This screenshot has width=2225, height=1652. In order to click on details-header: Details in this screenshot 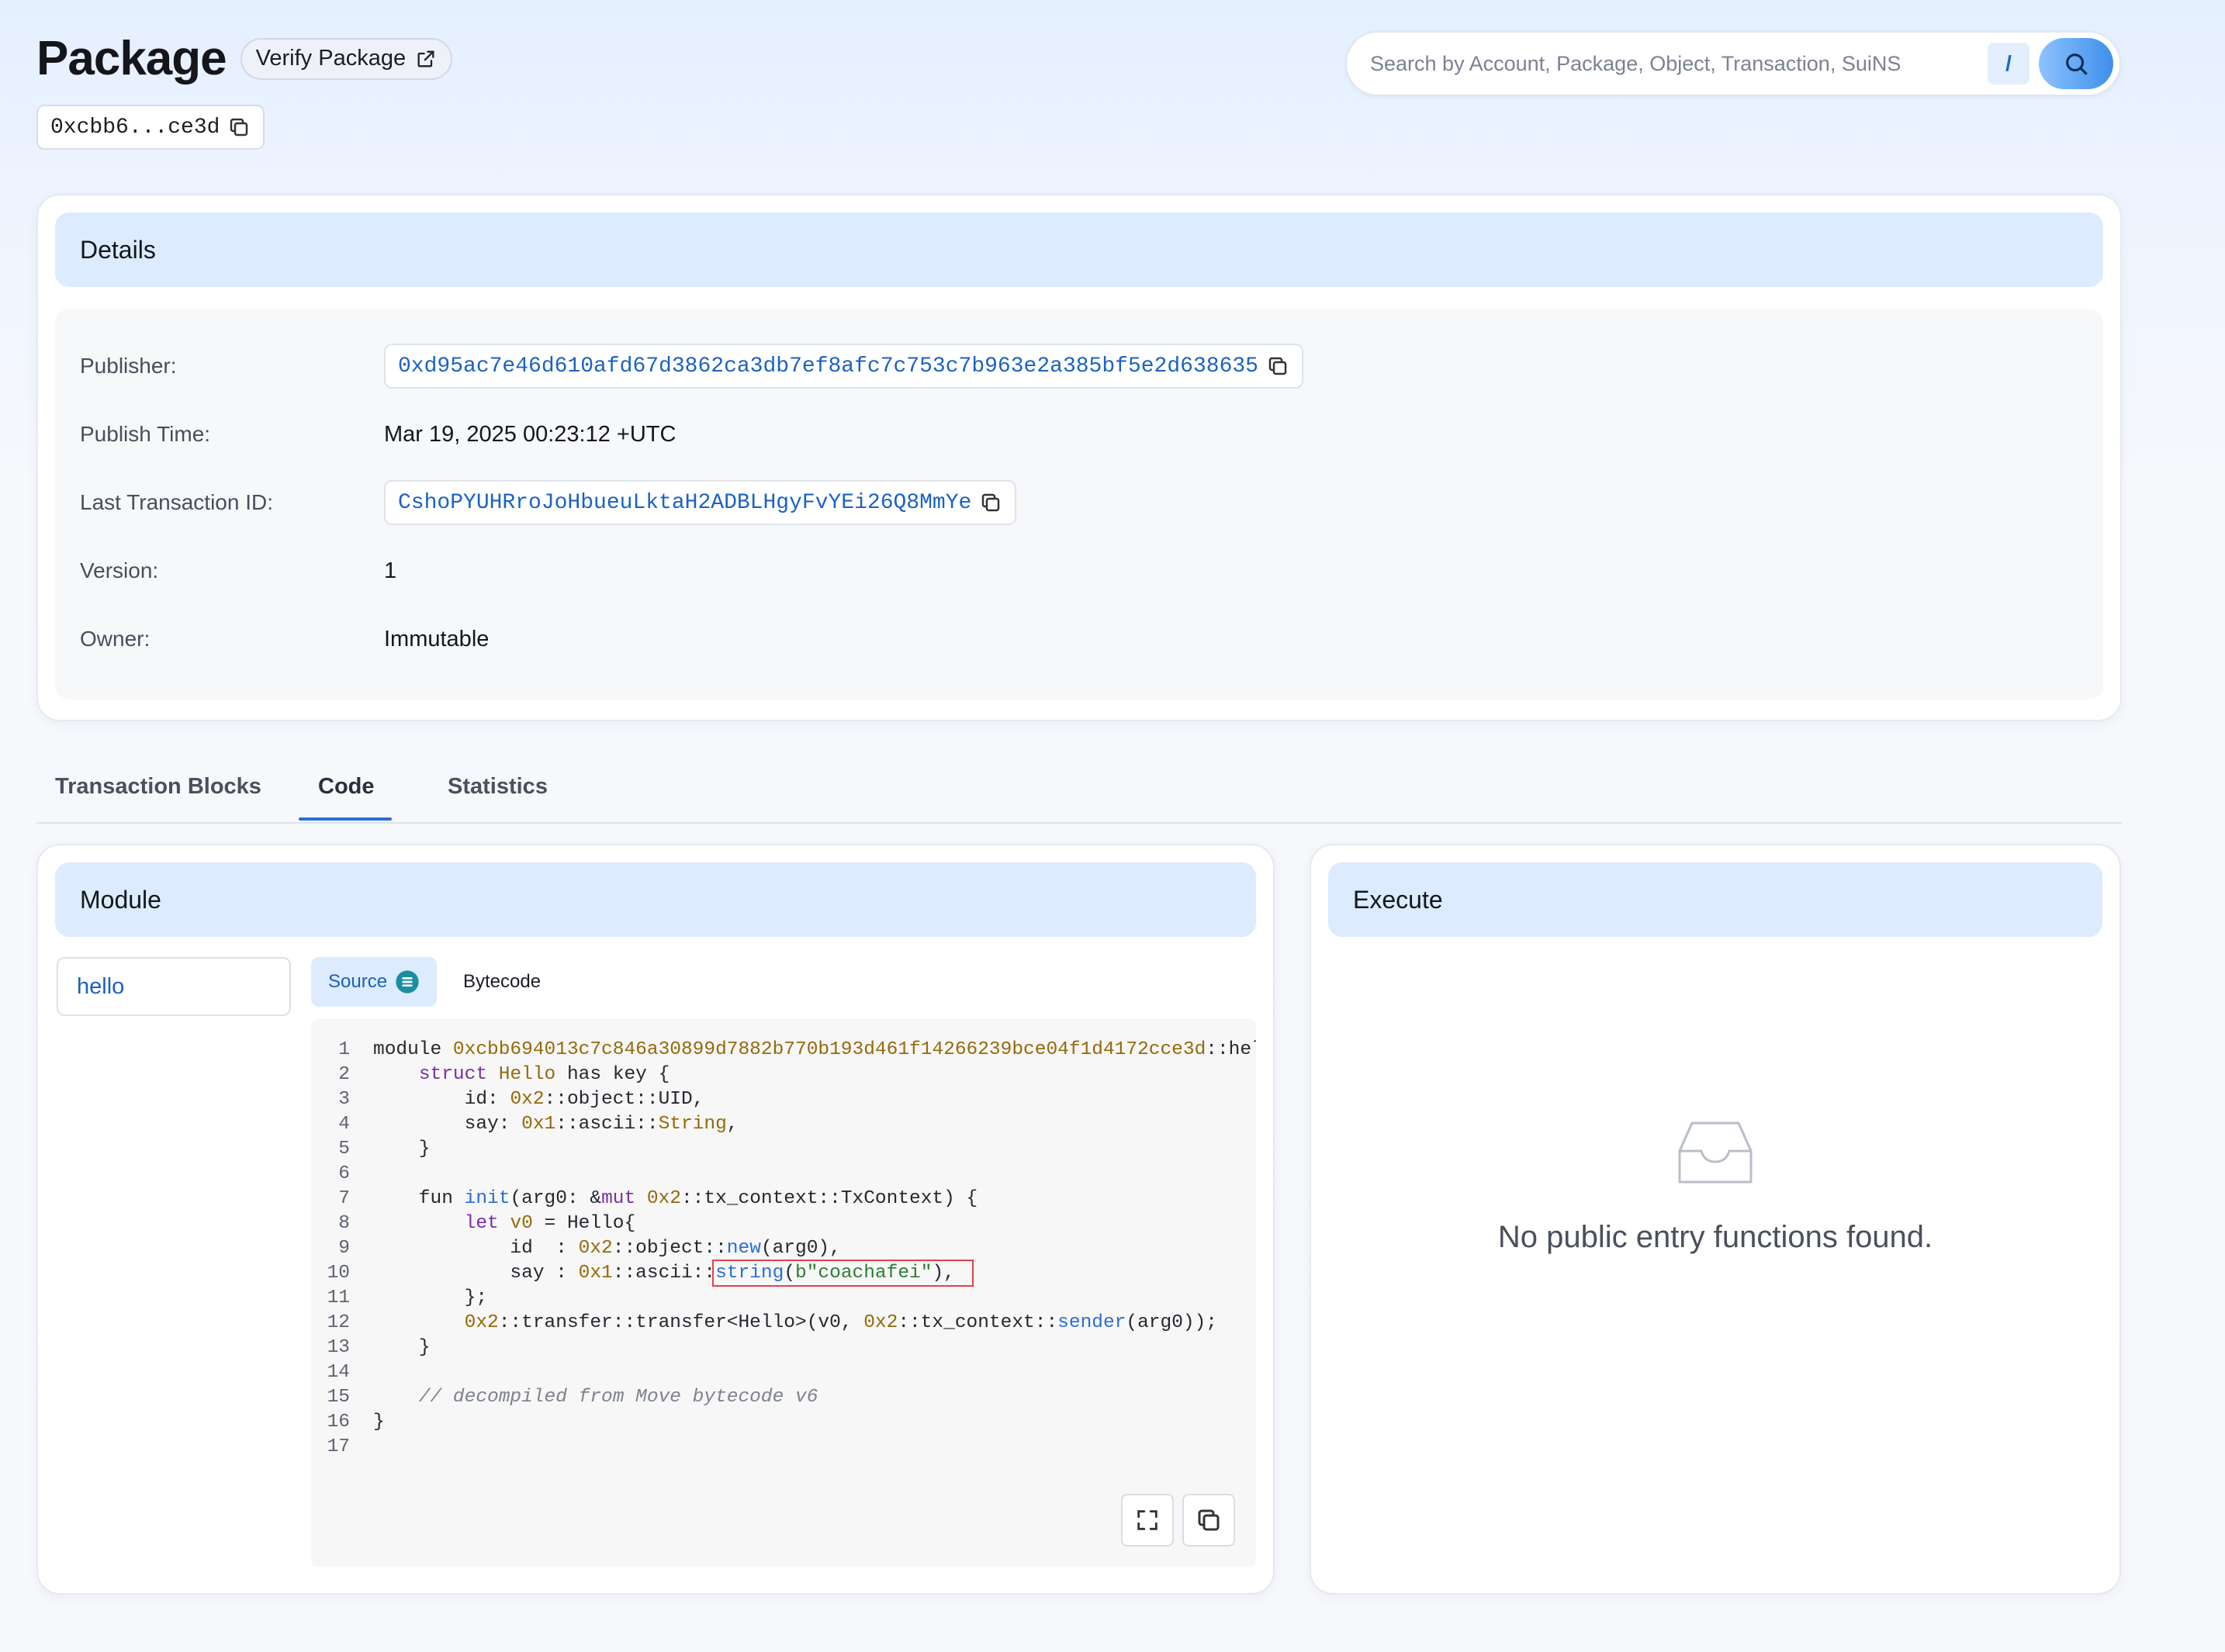, I will do `click(1079, 250)`.